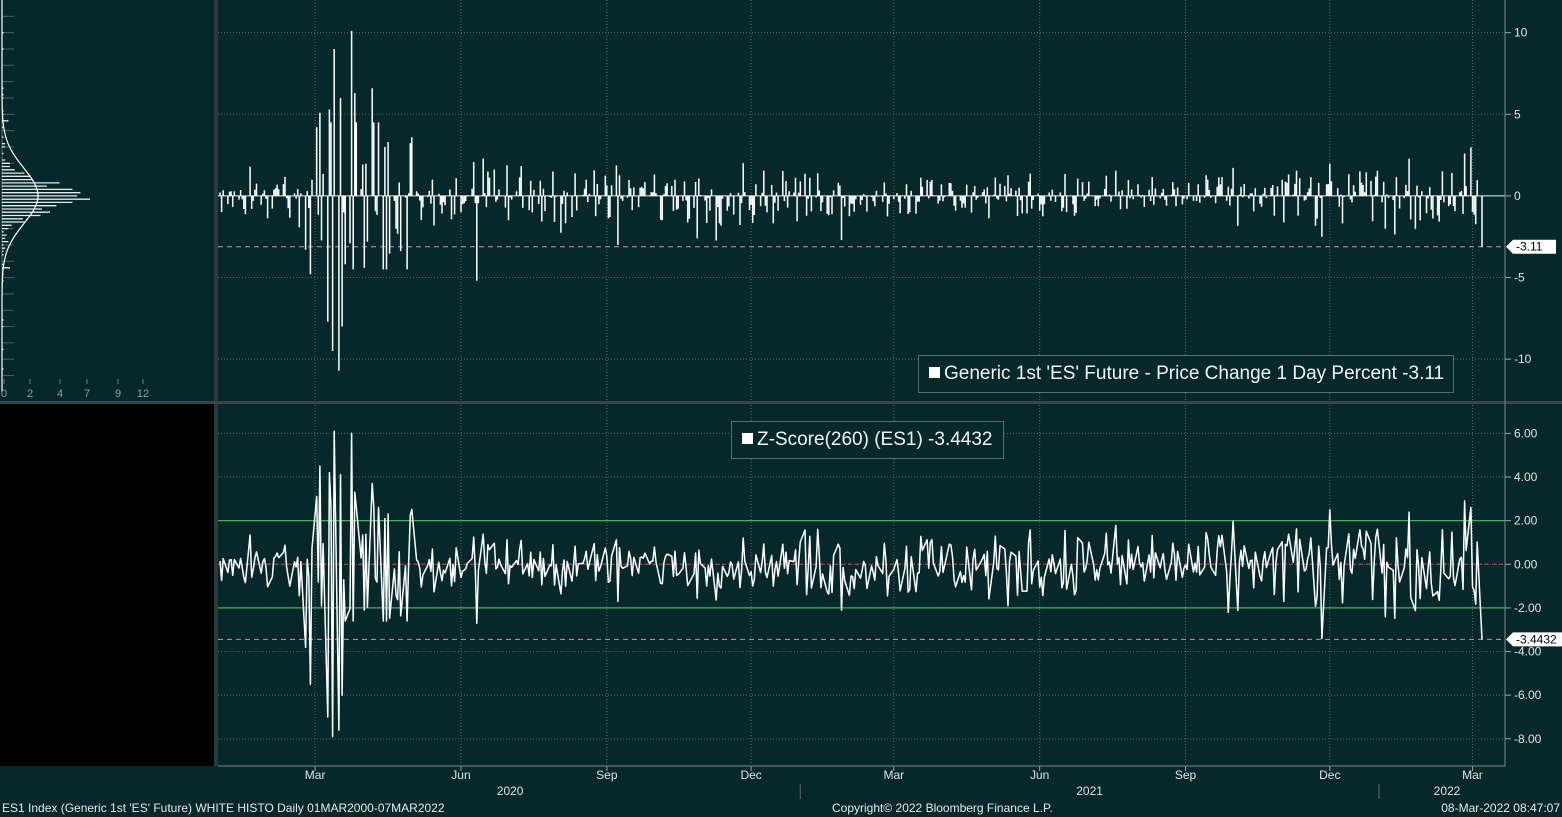 The height and width of the screenshot is (817, 1562). What do you see at coordinates (1528, 652) in the screenshot?
I see `bottom-y-tick-label: -4.00` at bounding box center [1528, 652].